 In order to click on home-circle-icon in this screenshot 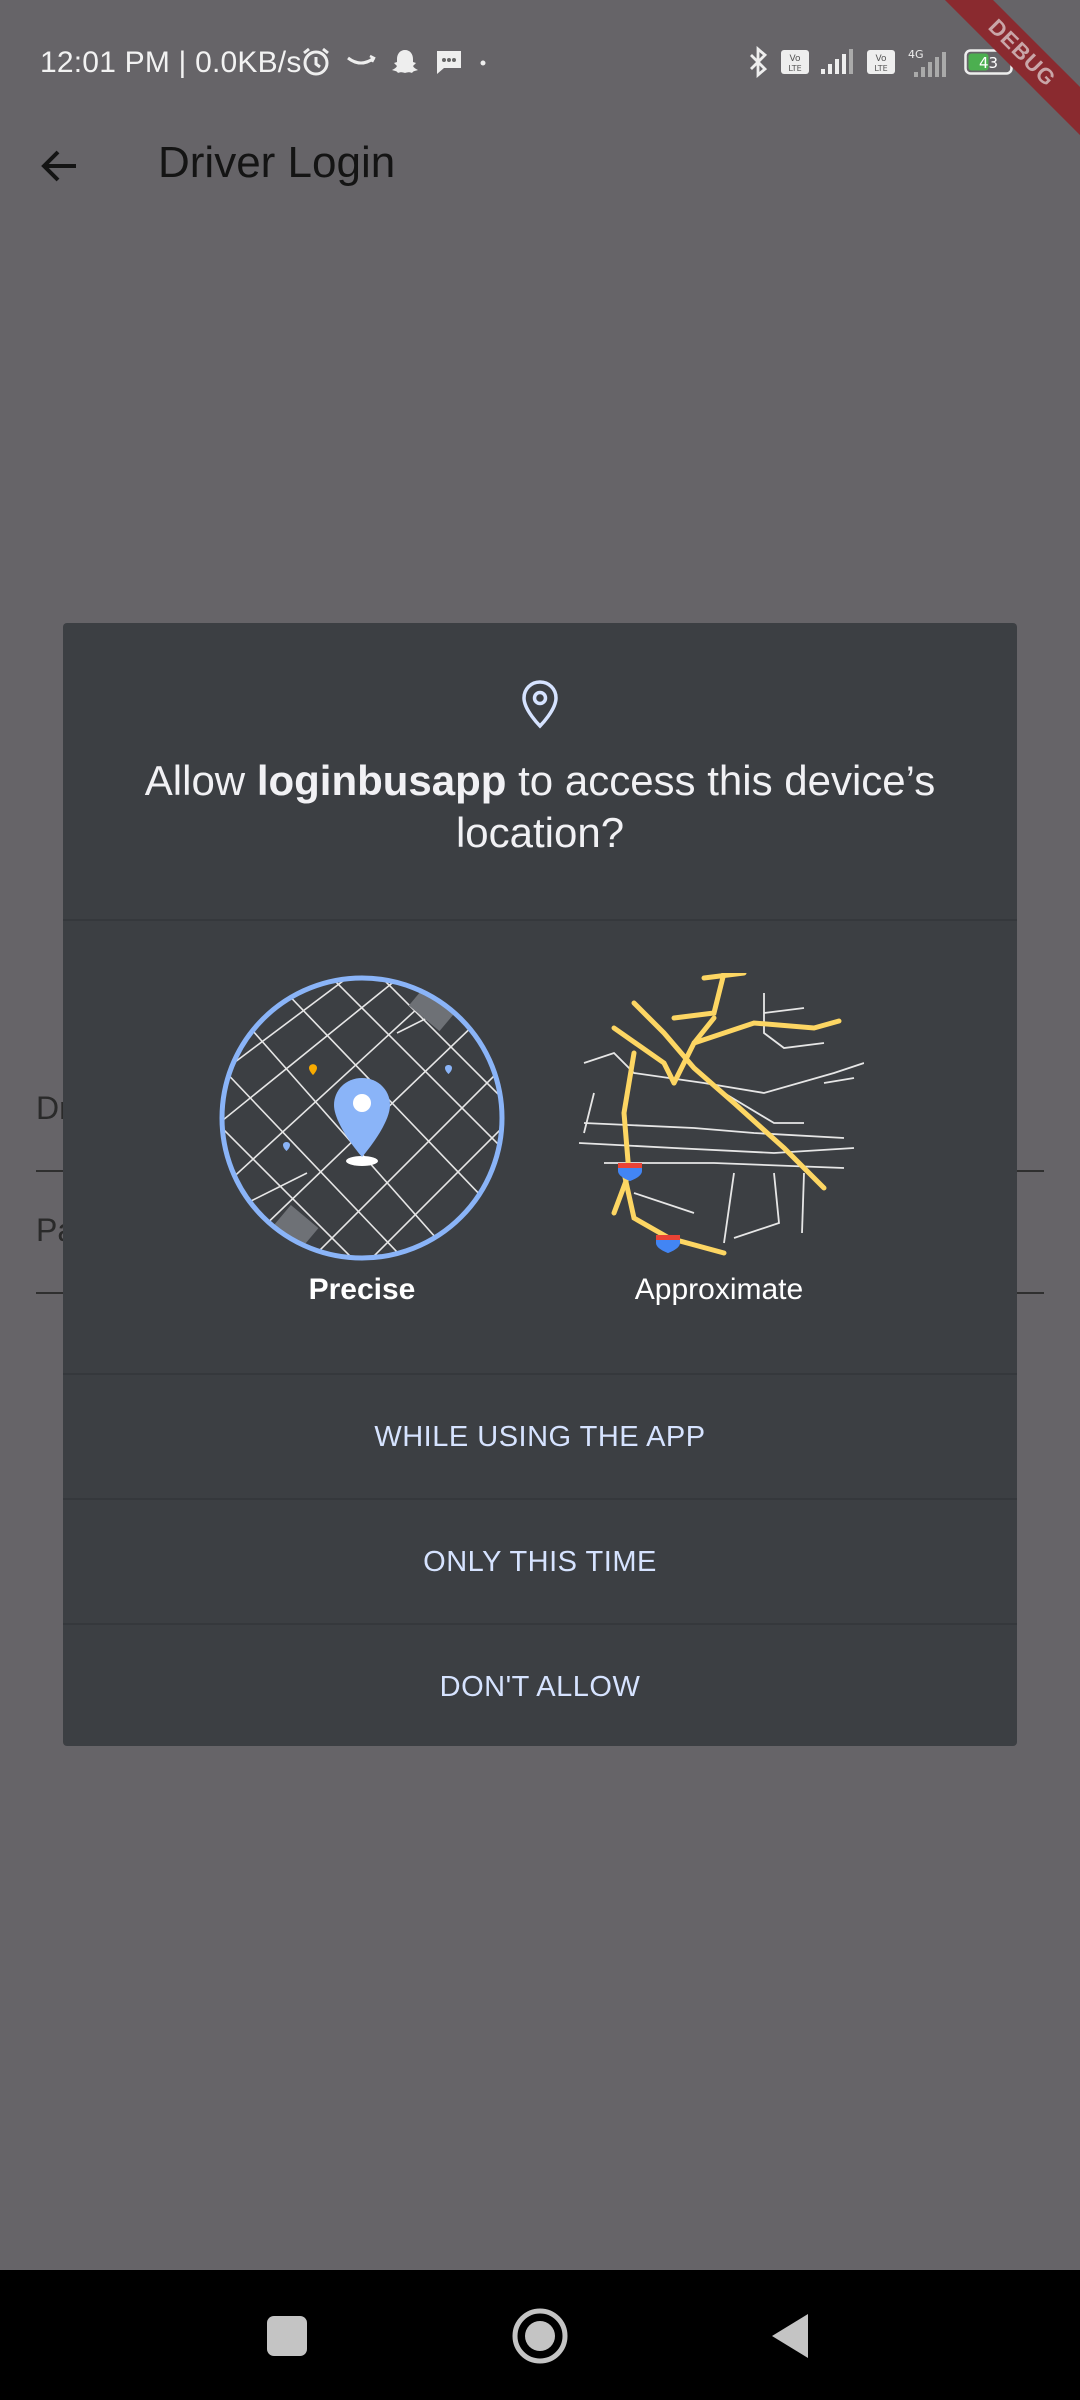, I will do `click(540, 2336)`.